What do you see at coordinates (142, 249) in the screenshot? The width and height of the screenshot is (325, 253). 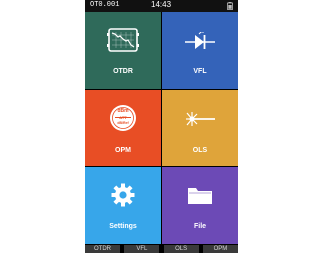 I see `bottom-tab-vfl: VFL` at bounding box center [142, 249].